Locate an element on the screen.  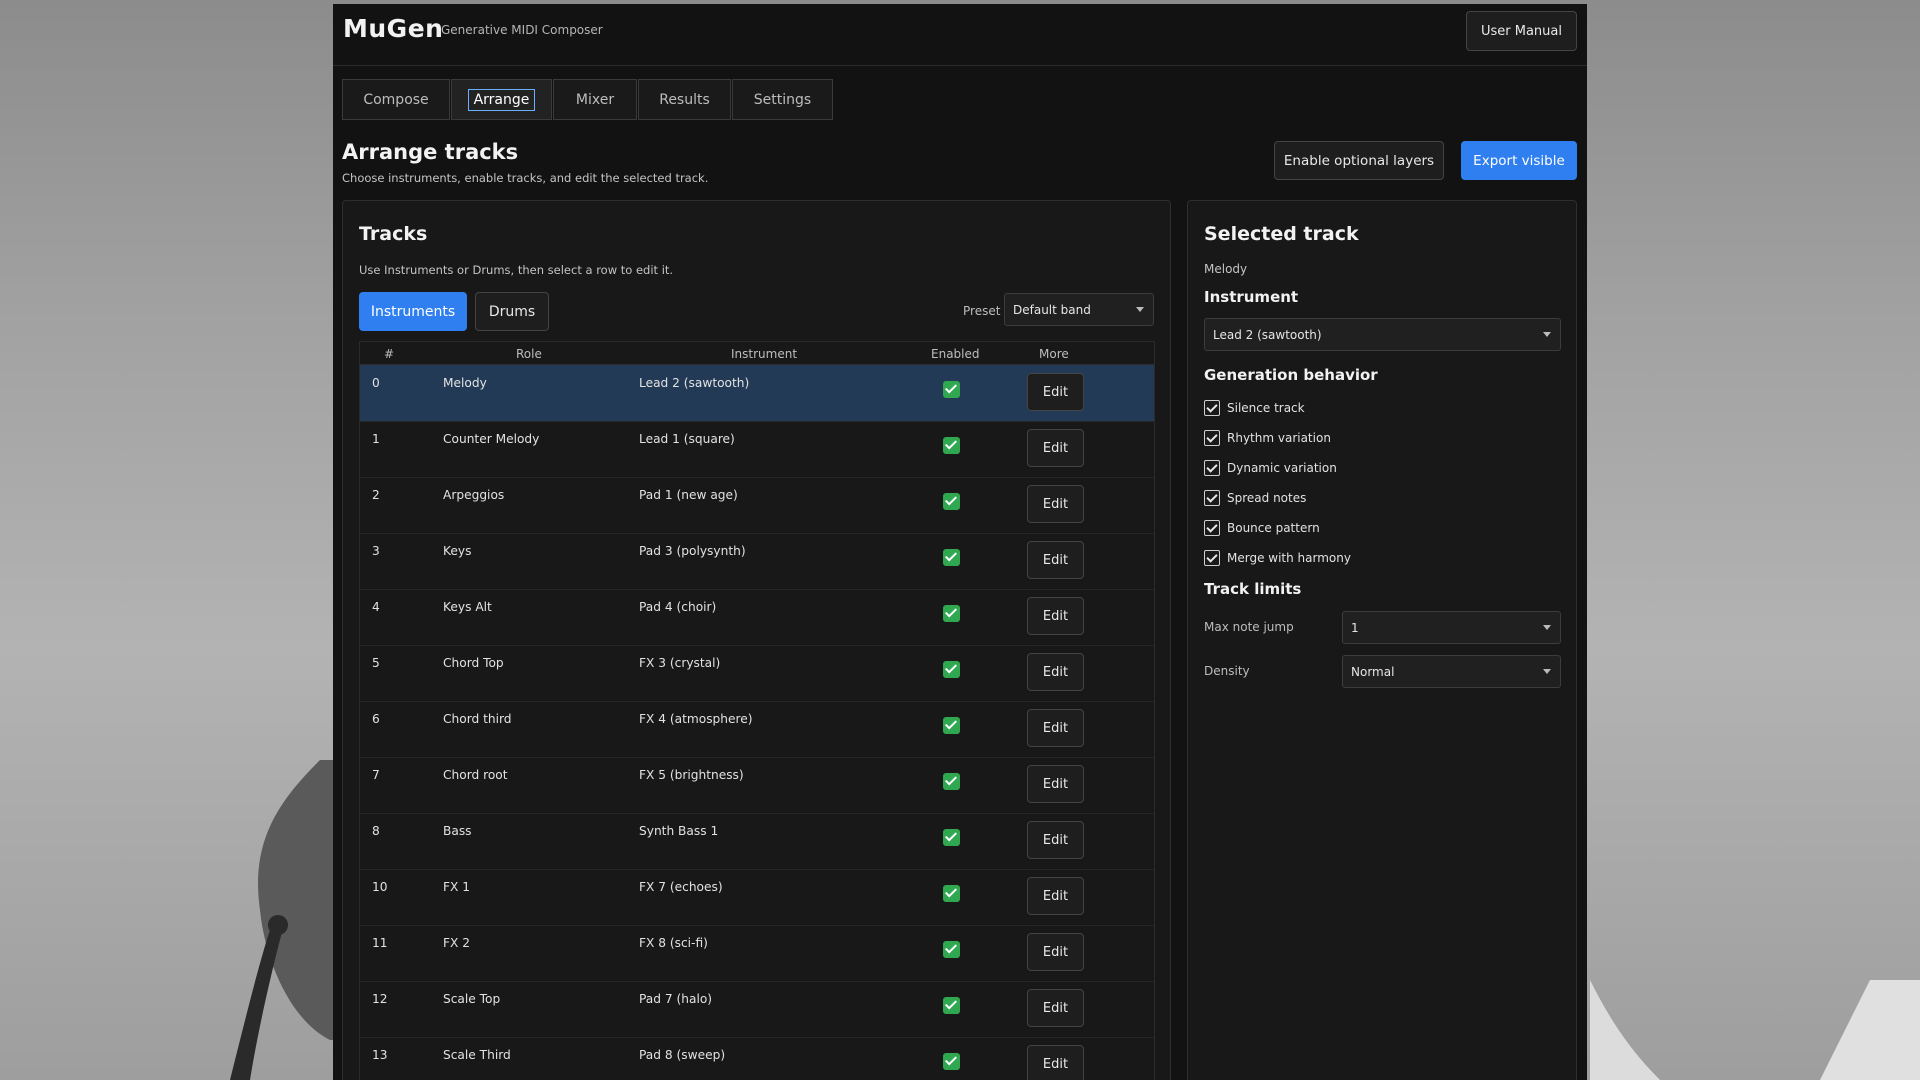
behavior-label: Merge with harmony is located at coordinates (1289, 558).